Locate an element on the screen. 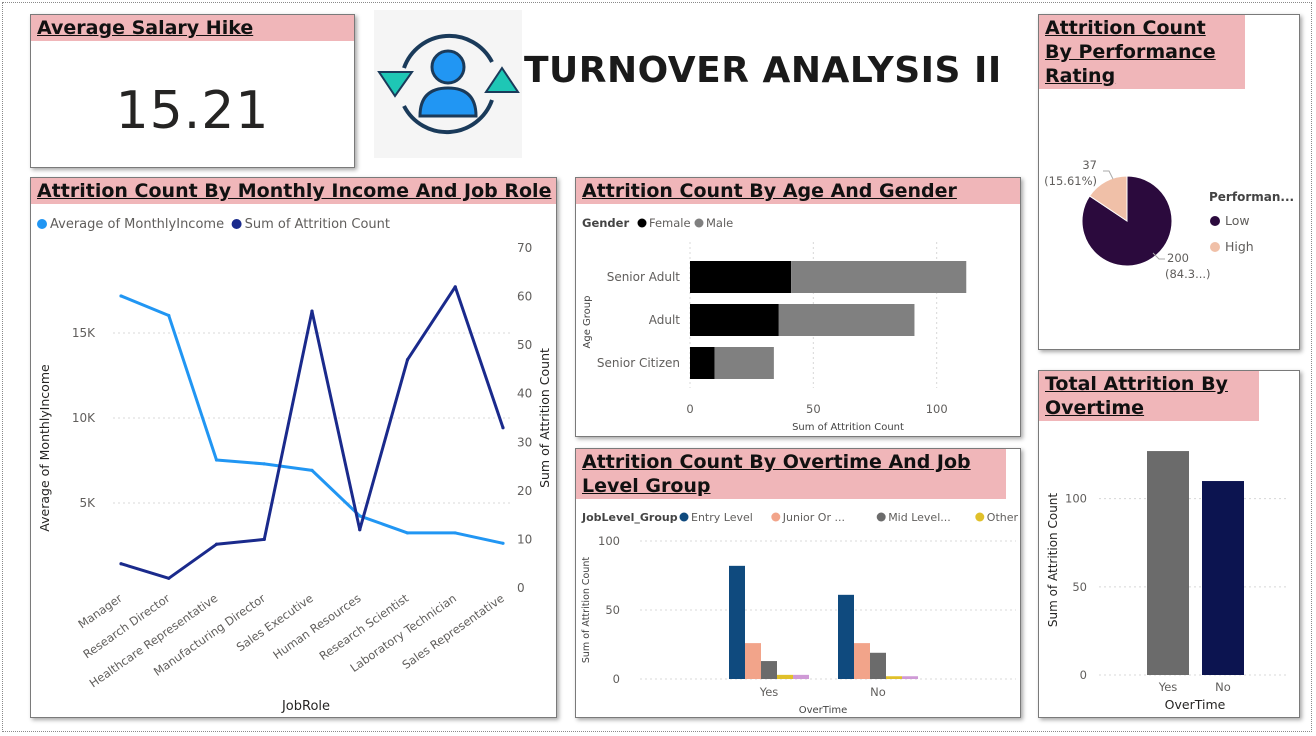 This screenshot has height=736, width=1316. turnover-icon is located at coordinates (448, 84).